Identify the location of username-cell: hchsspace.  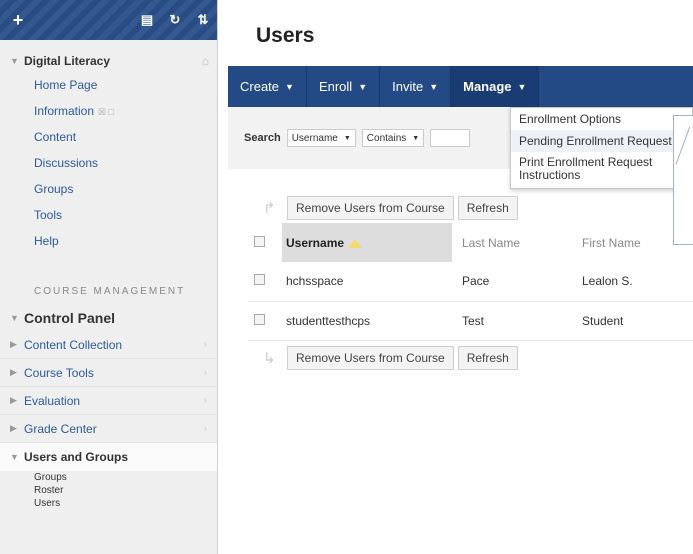
(367, 282).